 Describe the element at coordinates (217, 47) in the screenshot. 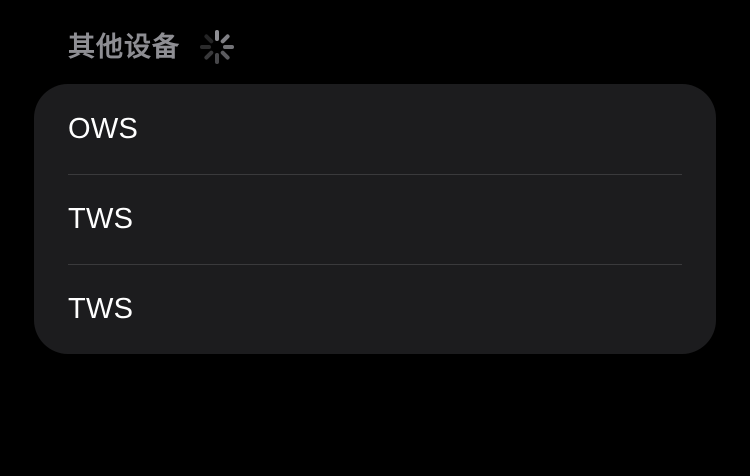

I see `loading-spinner-icon` at that location.